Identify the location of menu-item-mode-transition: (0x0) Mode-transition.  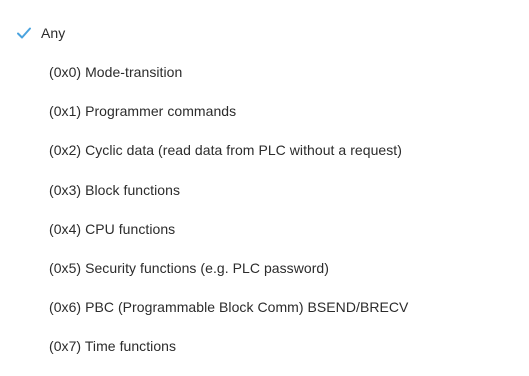
(264, 72).